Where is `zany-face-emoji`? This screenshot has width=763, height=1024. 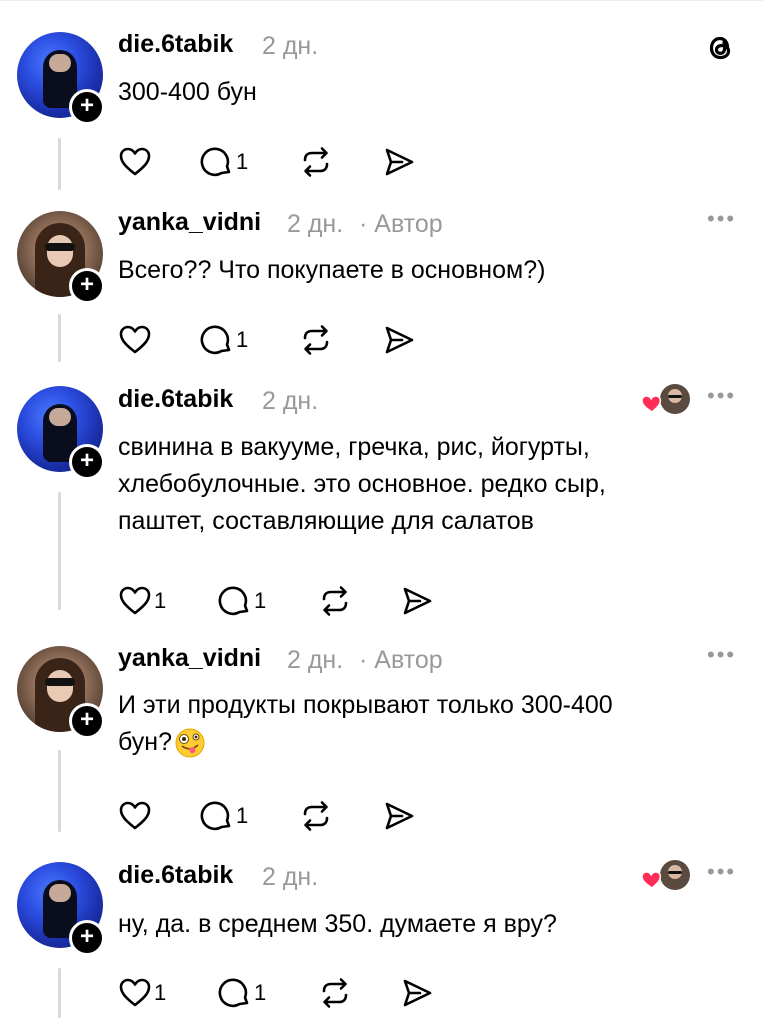
zany-face-emoji is located at coordinates (190, 742).